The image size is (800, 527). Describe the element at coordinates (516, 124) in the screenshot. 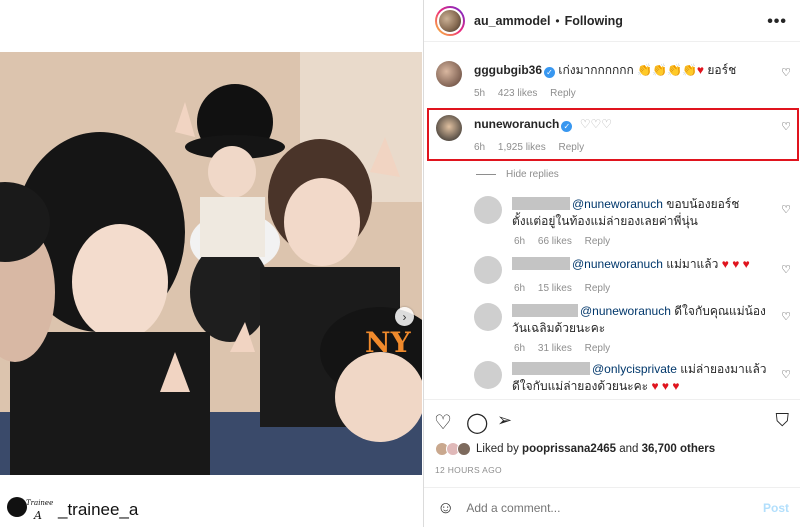

I see `comment-username: nuneworanuch` at that location.